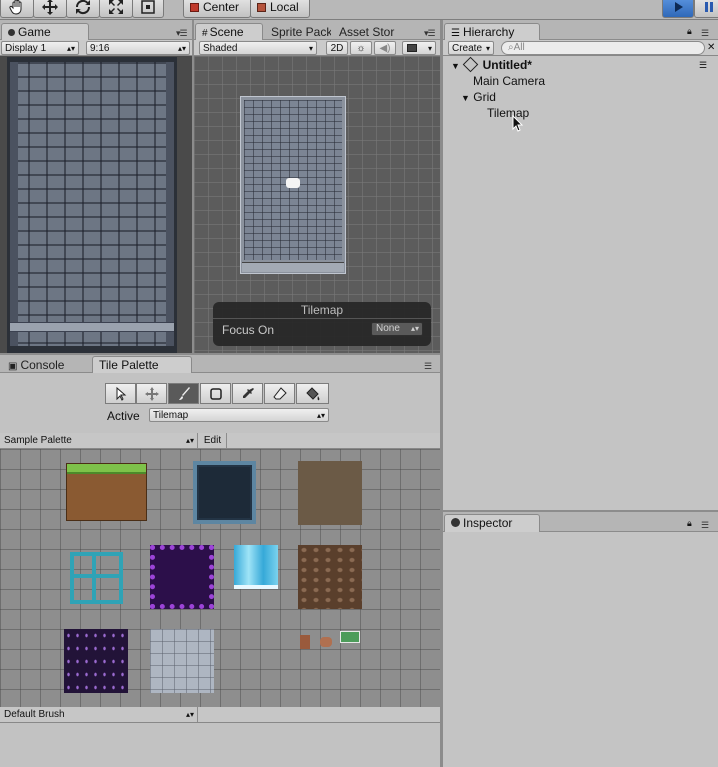 Image resolution: width=718 pixels, height=767 pixels. I want to click on image-icon, so click(412, 48).